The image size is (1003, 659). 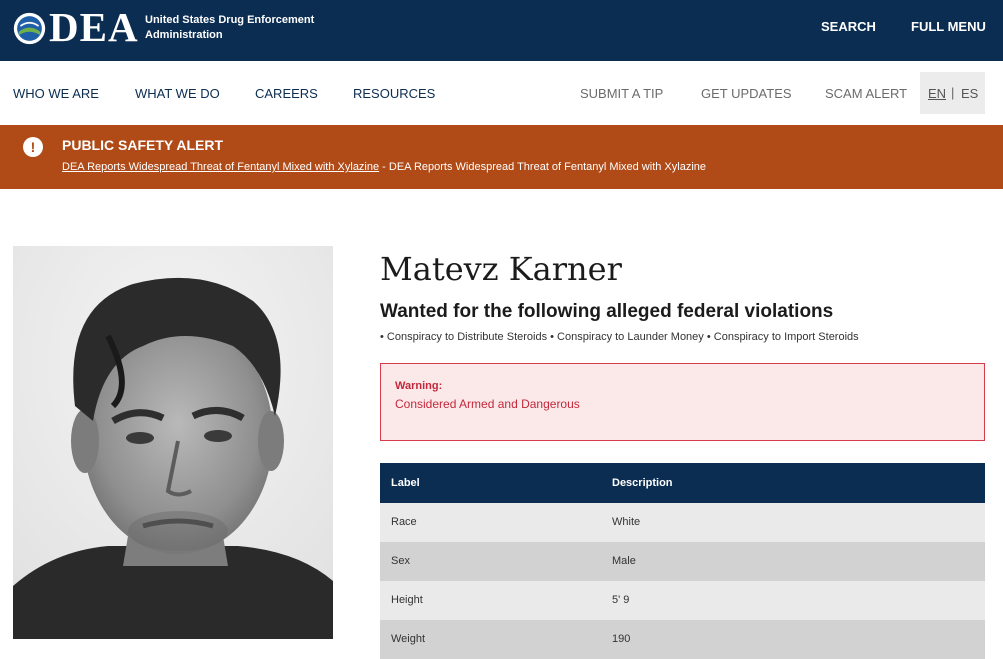 I want to click on row-label: Race, so click(x=404, y=522).